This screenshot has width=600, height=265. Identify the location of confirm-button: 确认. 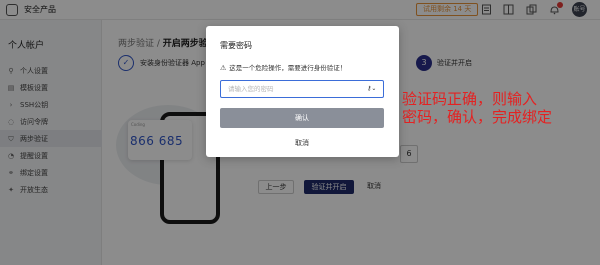
(302, 118).